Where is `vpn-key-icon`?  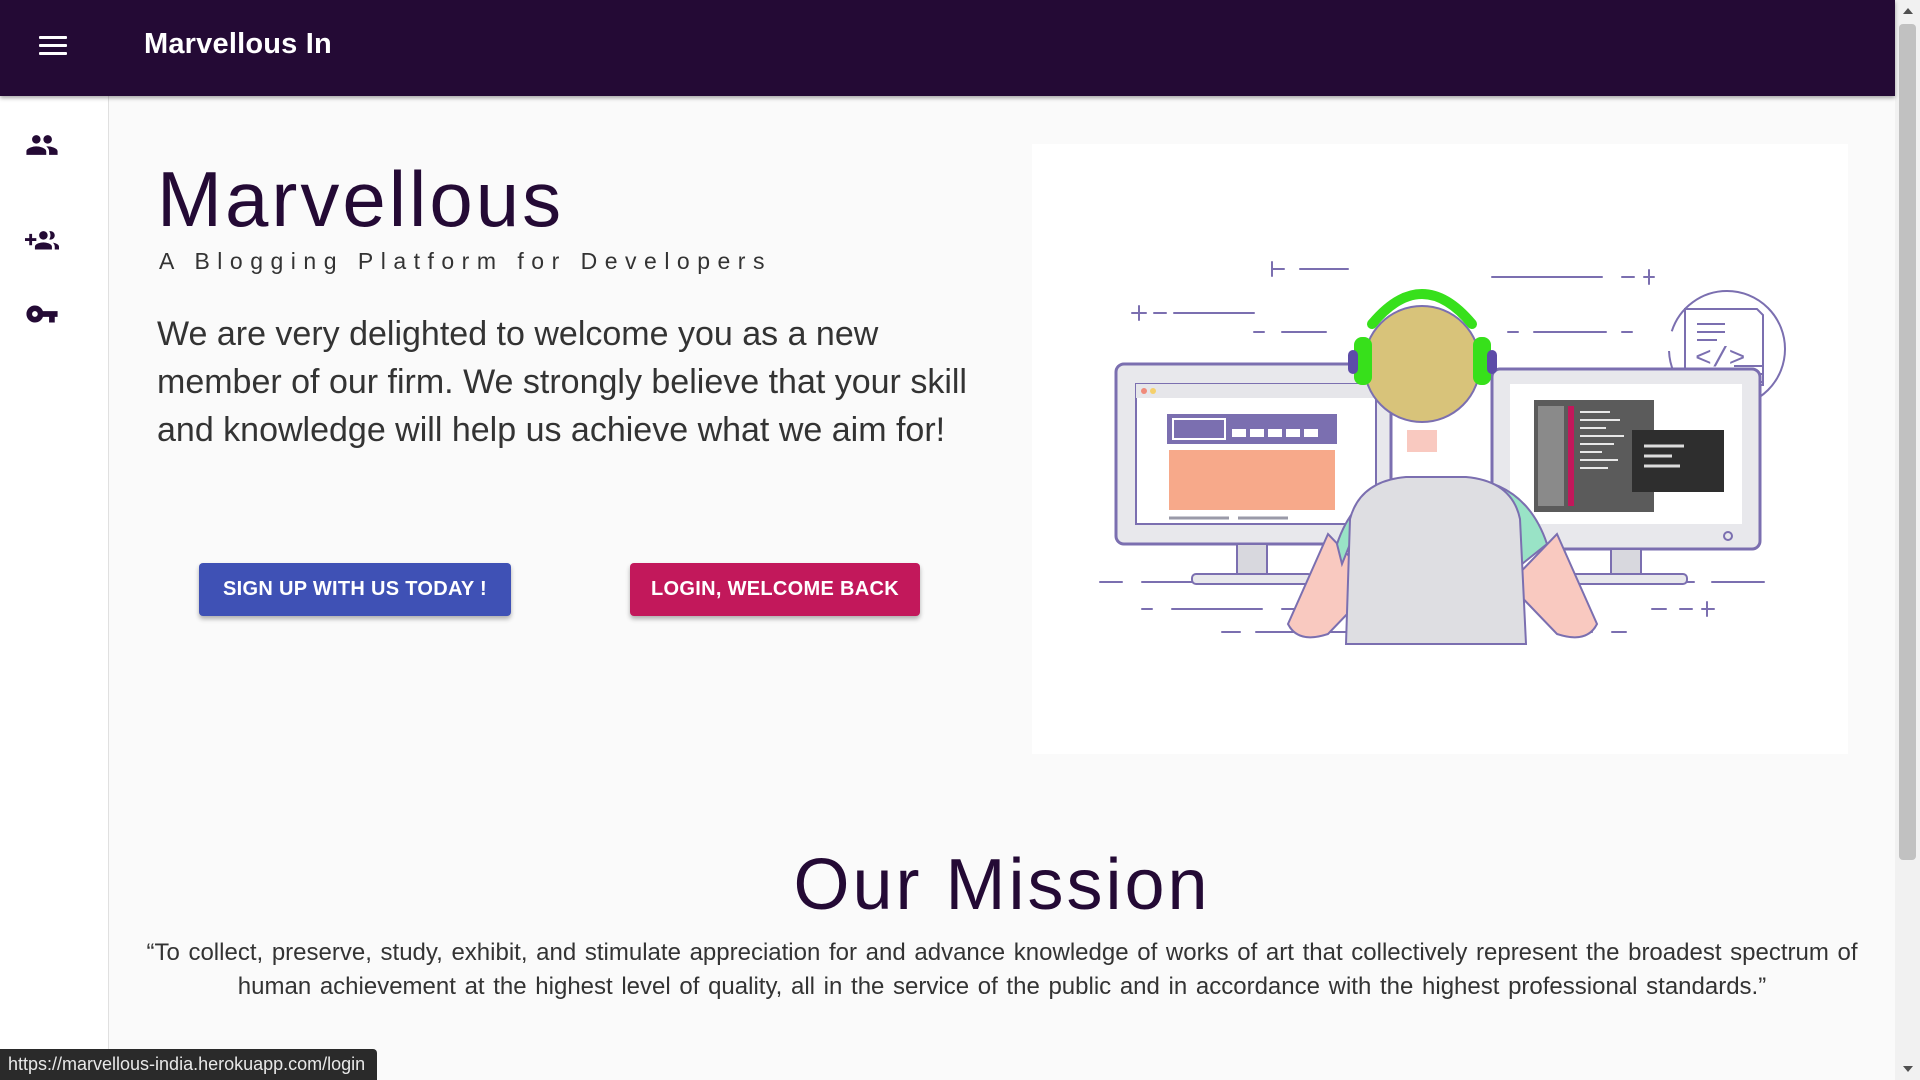
vpn-key-icon is located at coordinates (42, 314).